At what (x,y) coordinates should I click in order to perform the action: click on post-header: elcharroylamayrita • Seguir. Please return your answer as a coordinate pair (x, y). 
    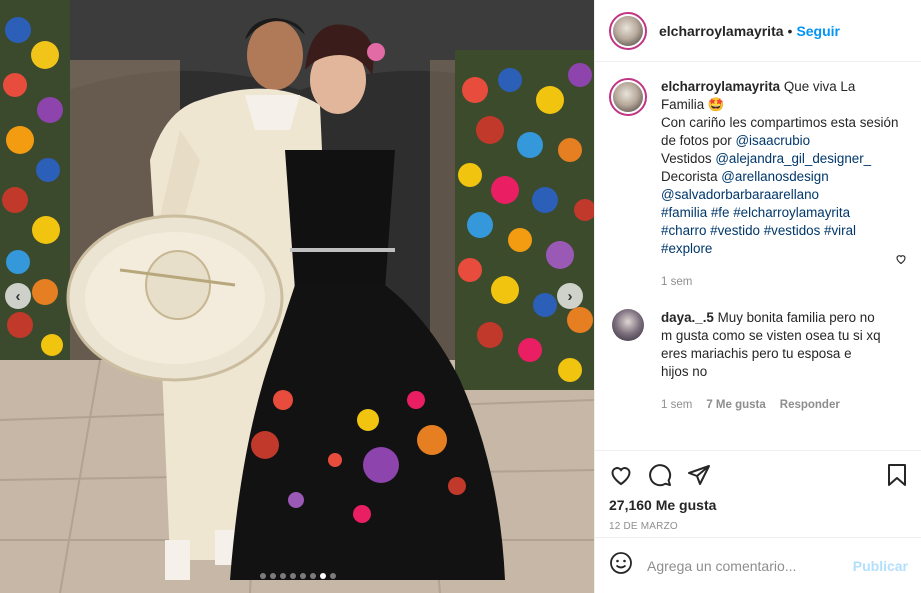
    Looking at the image, I should click on (758, 31).